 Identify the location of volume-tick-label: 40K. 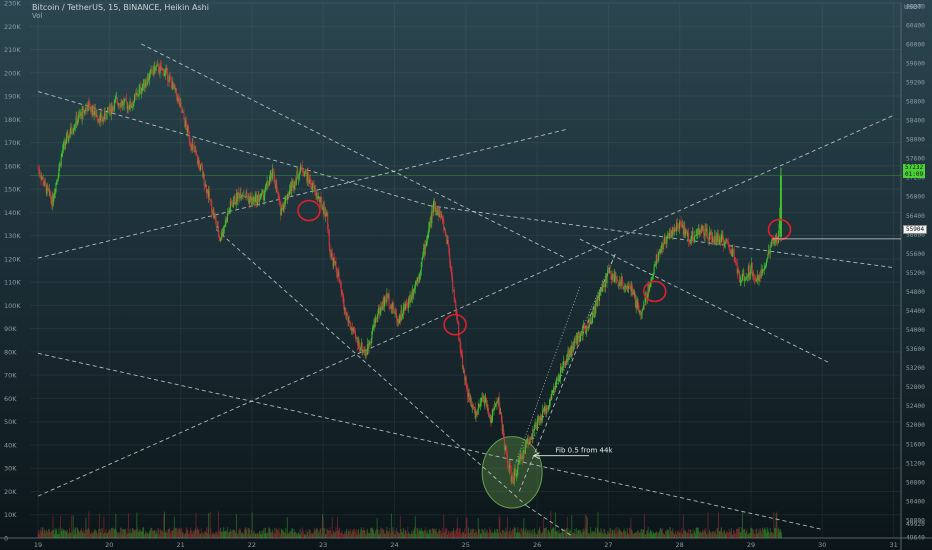
(10, 445).